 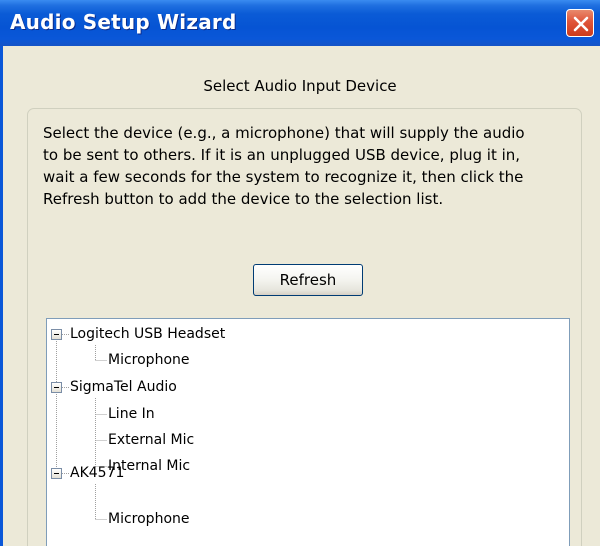 I want to click on refresh-button: Refresh, so click(x=308, y=280).